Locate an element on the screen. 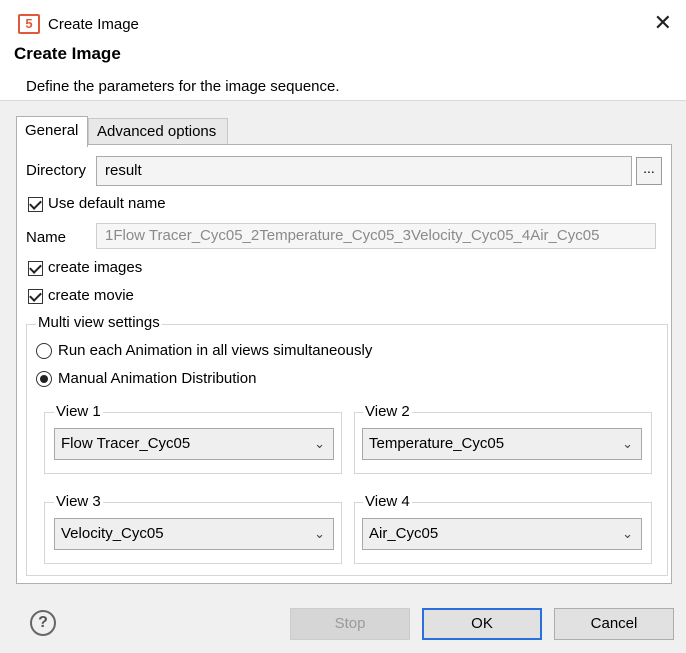  manual-distribution-radio is located at coordinates (44, 379).